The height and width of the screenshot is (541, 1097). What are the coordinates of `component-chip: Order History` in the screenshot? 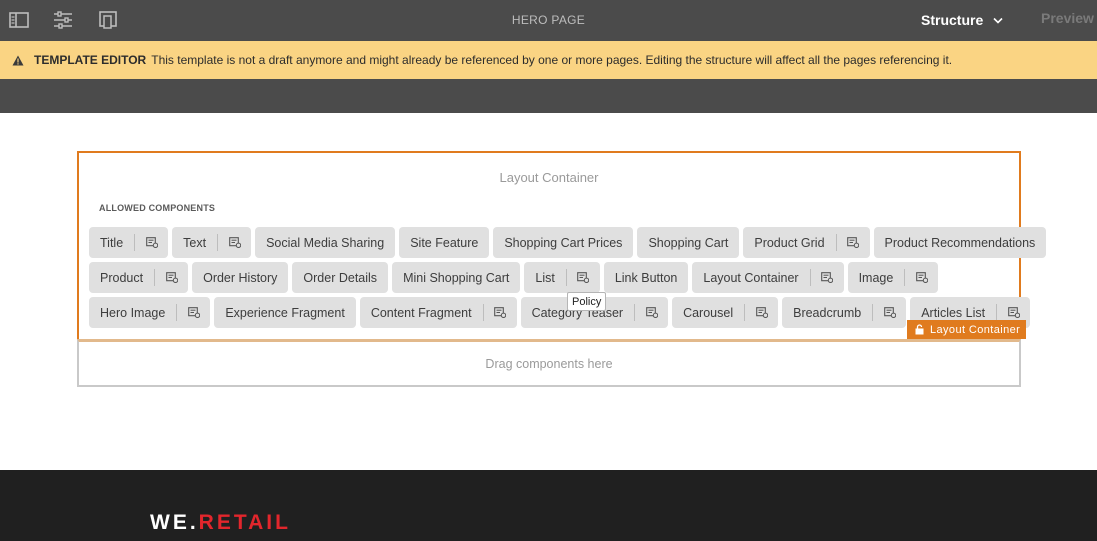 It's located at (240, 277).